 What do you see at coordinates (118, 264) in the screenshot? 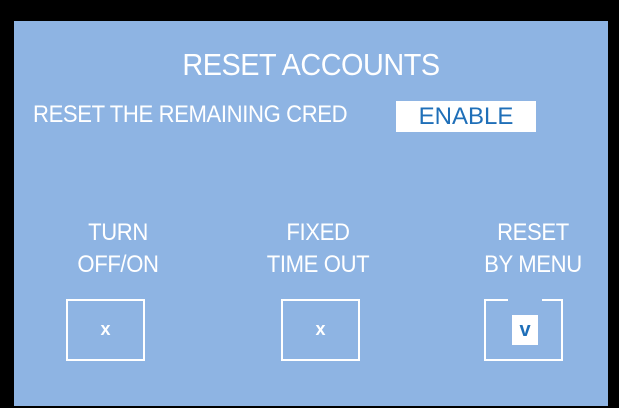
I see `option-label-line: OFF/ON` at bounding box center [118, 264].